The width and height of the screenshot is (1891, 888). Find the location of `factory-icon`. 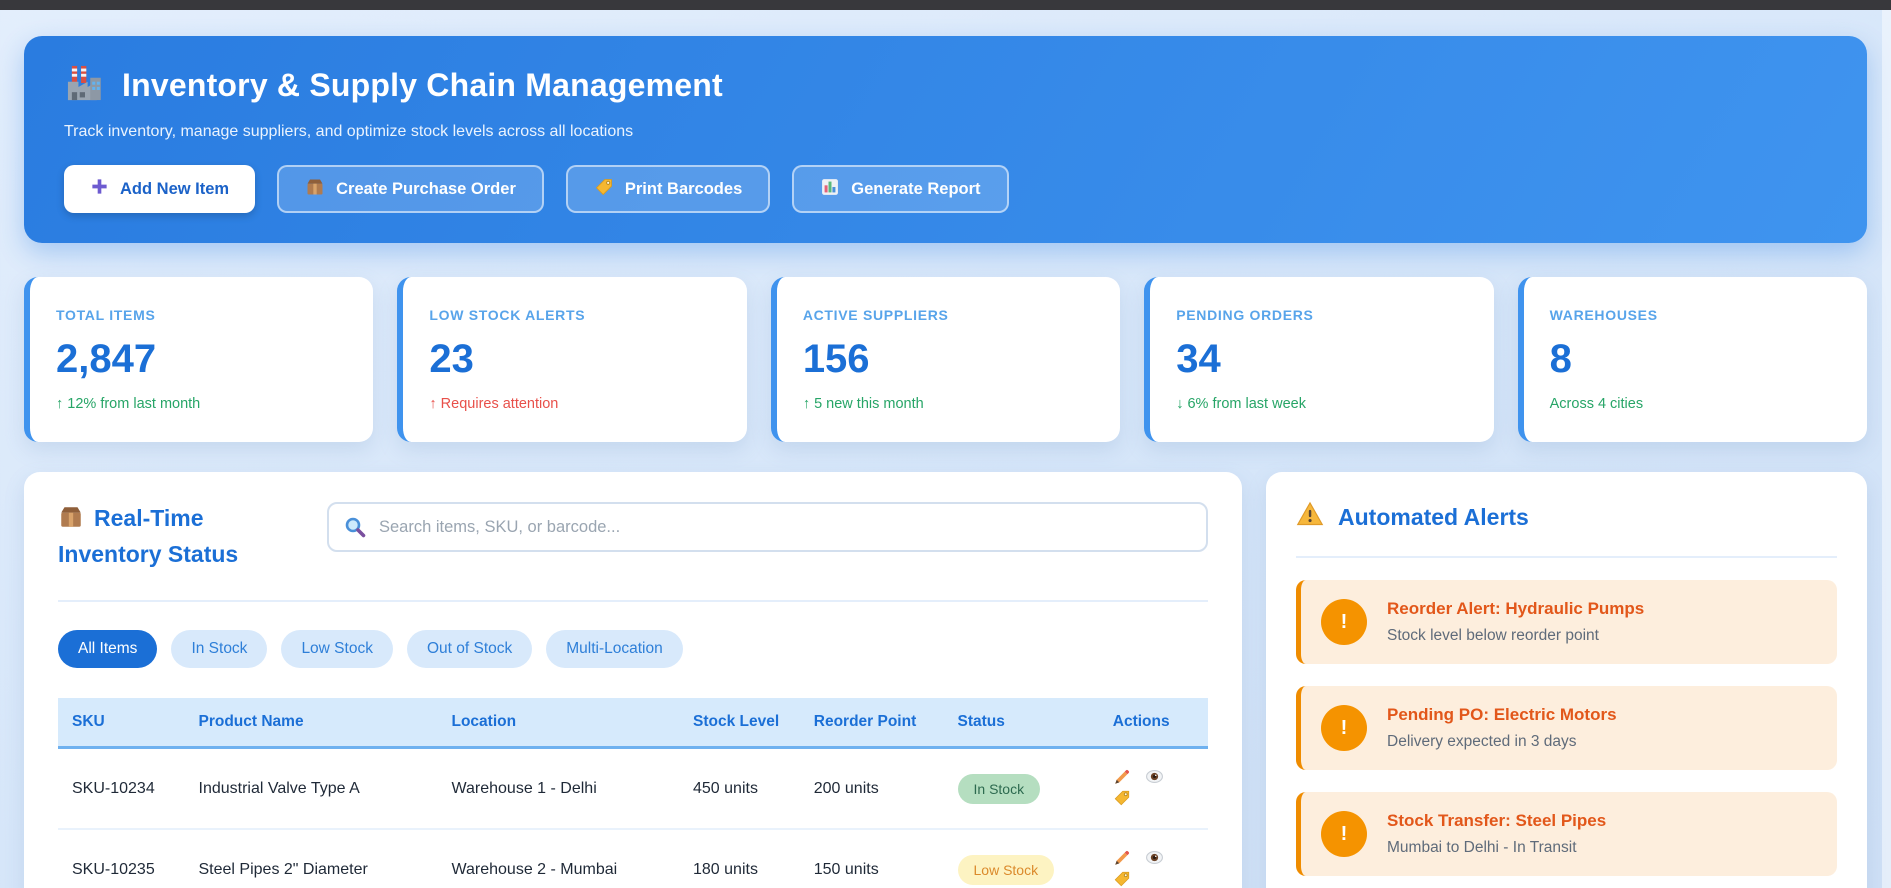

factory-icon is located at coordinates (85, 85).